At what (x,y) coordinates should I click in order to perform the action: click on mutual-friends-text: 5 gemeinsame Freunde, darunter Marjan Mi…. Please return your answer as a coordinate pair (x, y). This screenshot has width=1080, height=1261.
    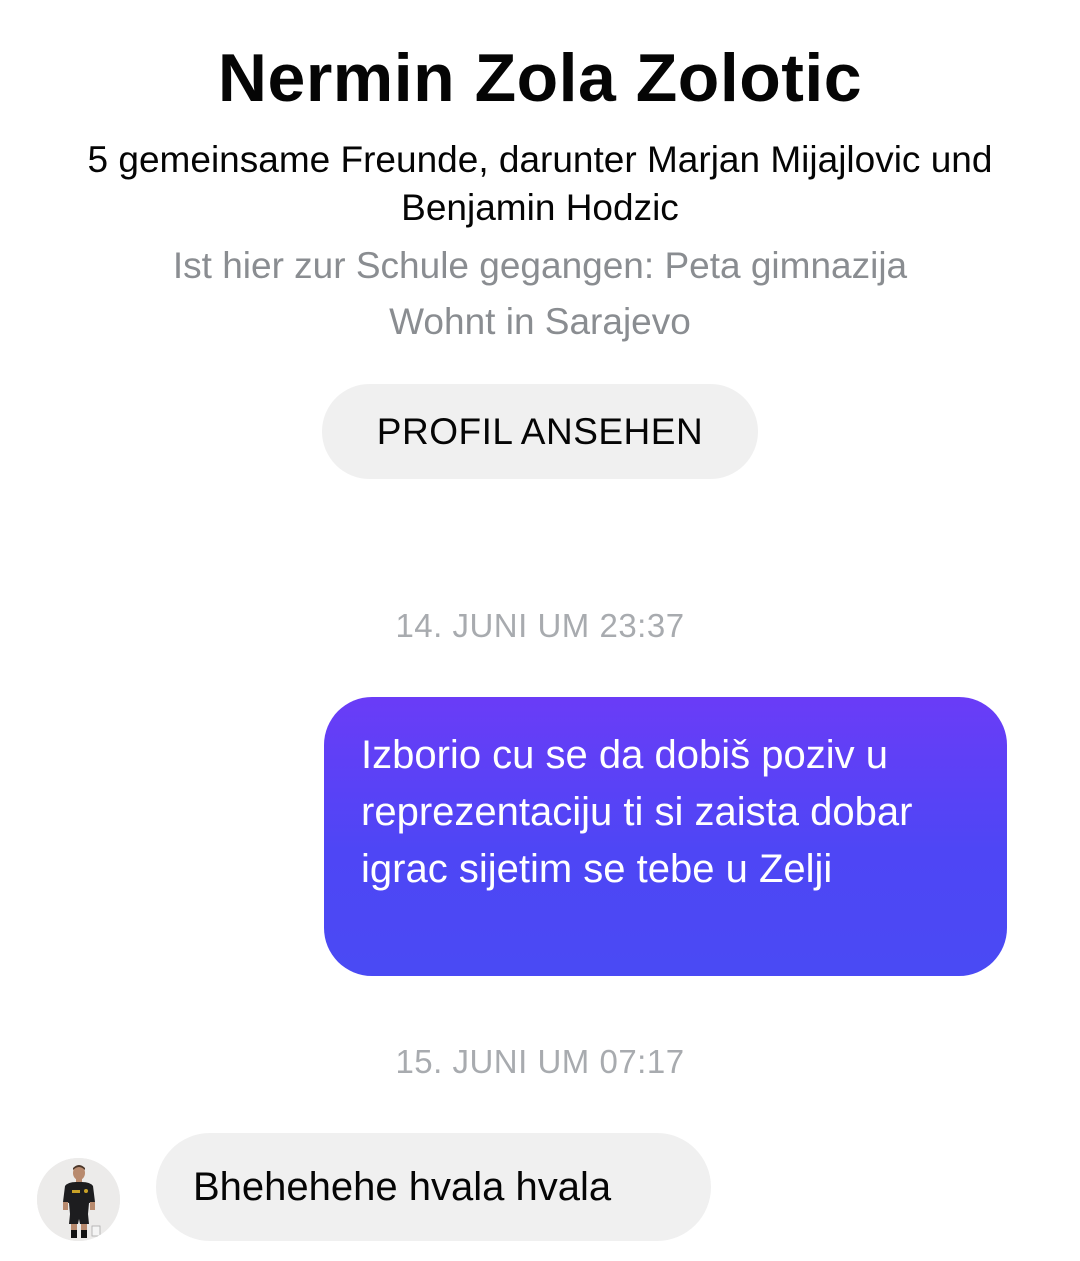
    Looking at the image, I should click on (540, 183).